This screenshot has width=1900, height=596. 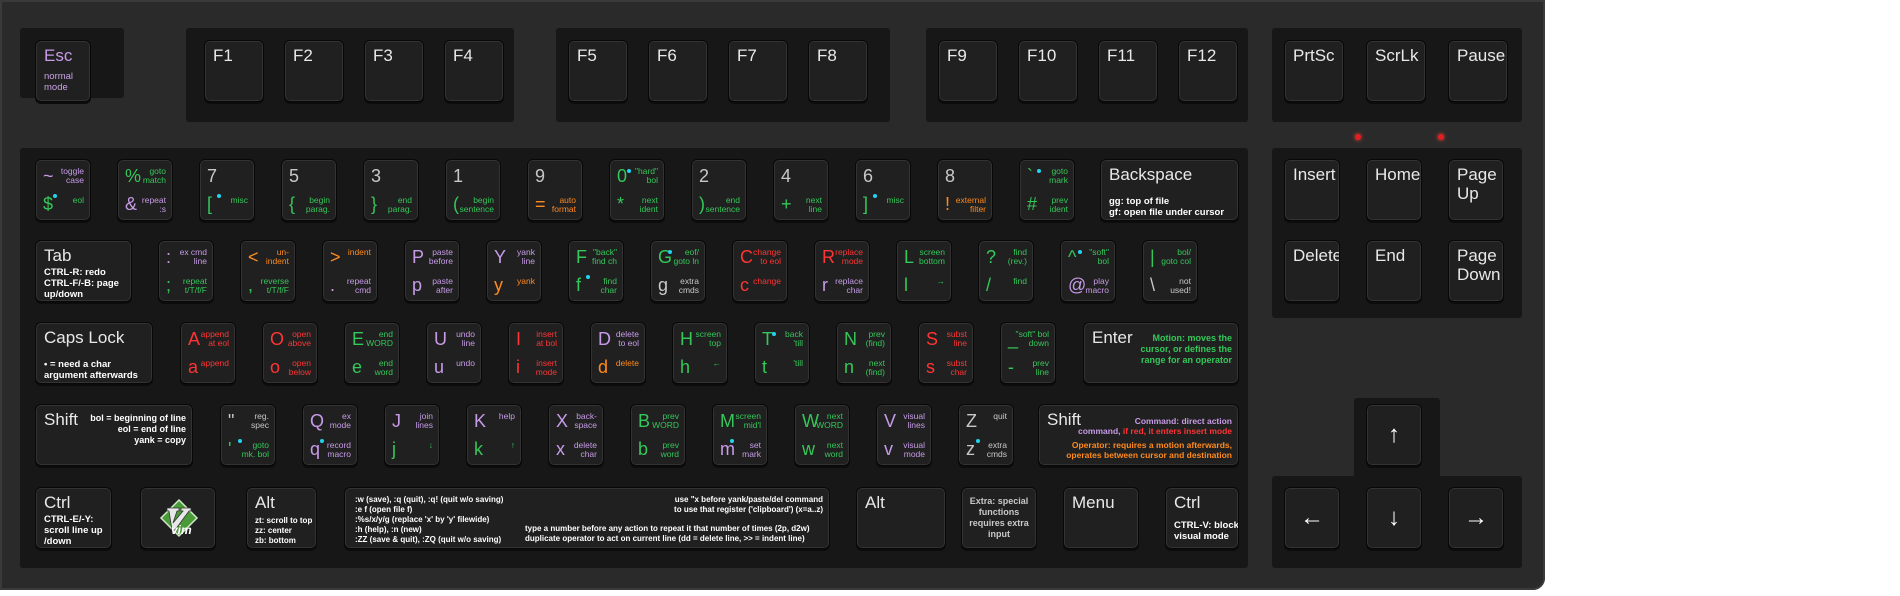 What do you see at coordinates (986, 435) in the screenshot?
I see `z-key-9: Zquit z extra cmds` at bounding box center [986, 435].